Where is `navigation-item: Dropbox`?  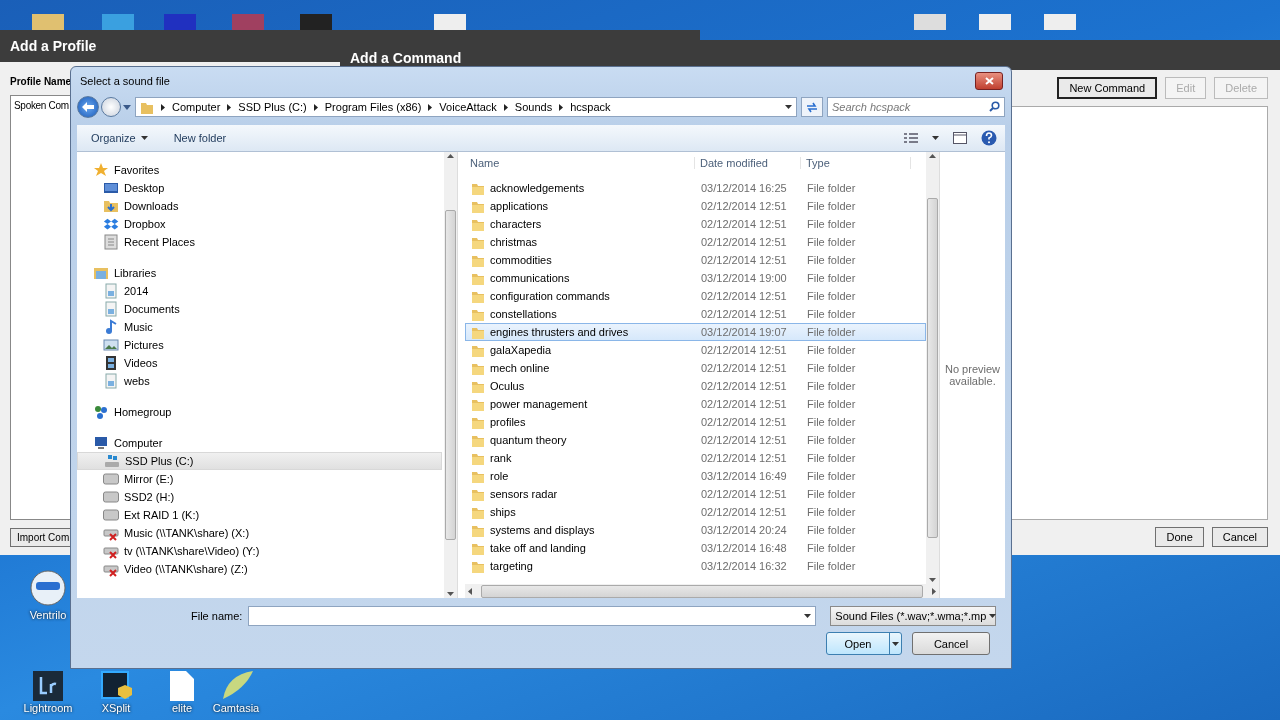 navigation-item: Dropbox is located at coordinates (259, 224).